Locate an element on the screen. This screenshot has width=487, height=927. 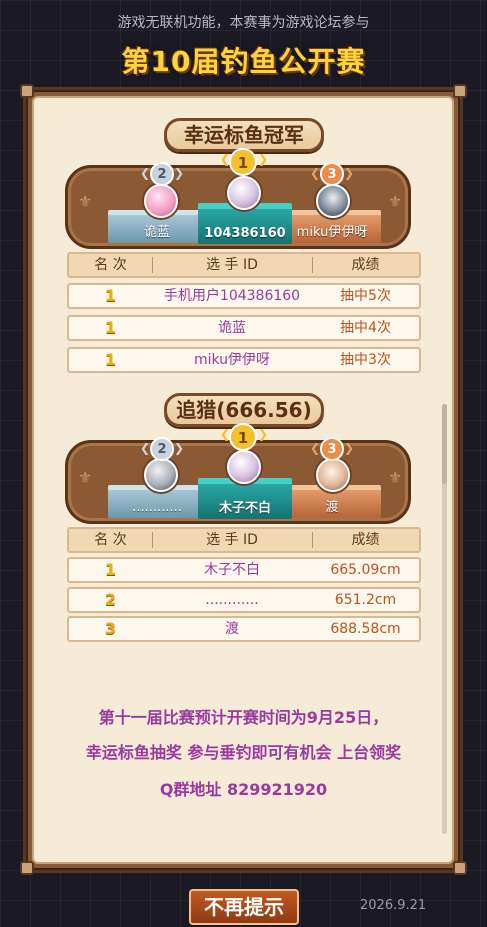
player-id: 渡 is located at coordinates (232, 629).